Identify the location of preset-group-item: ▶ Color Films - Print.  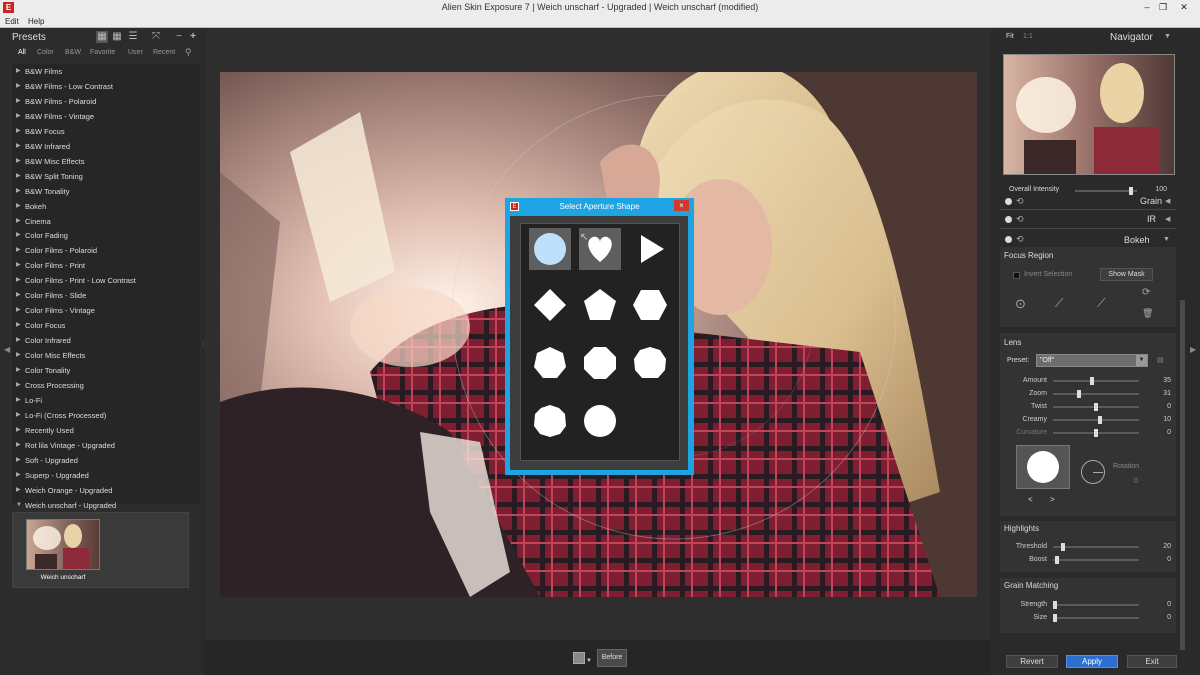
(106, 265).